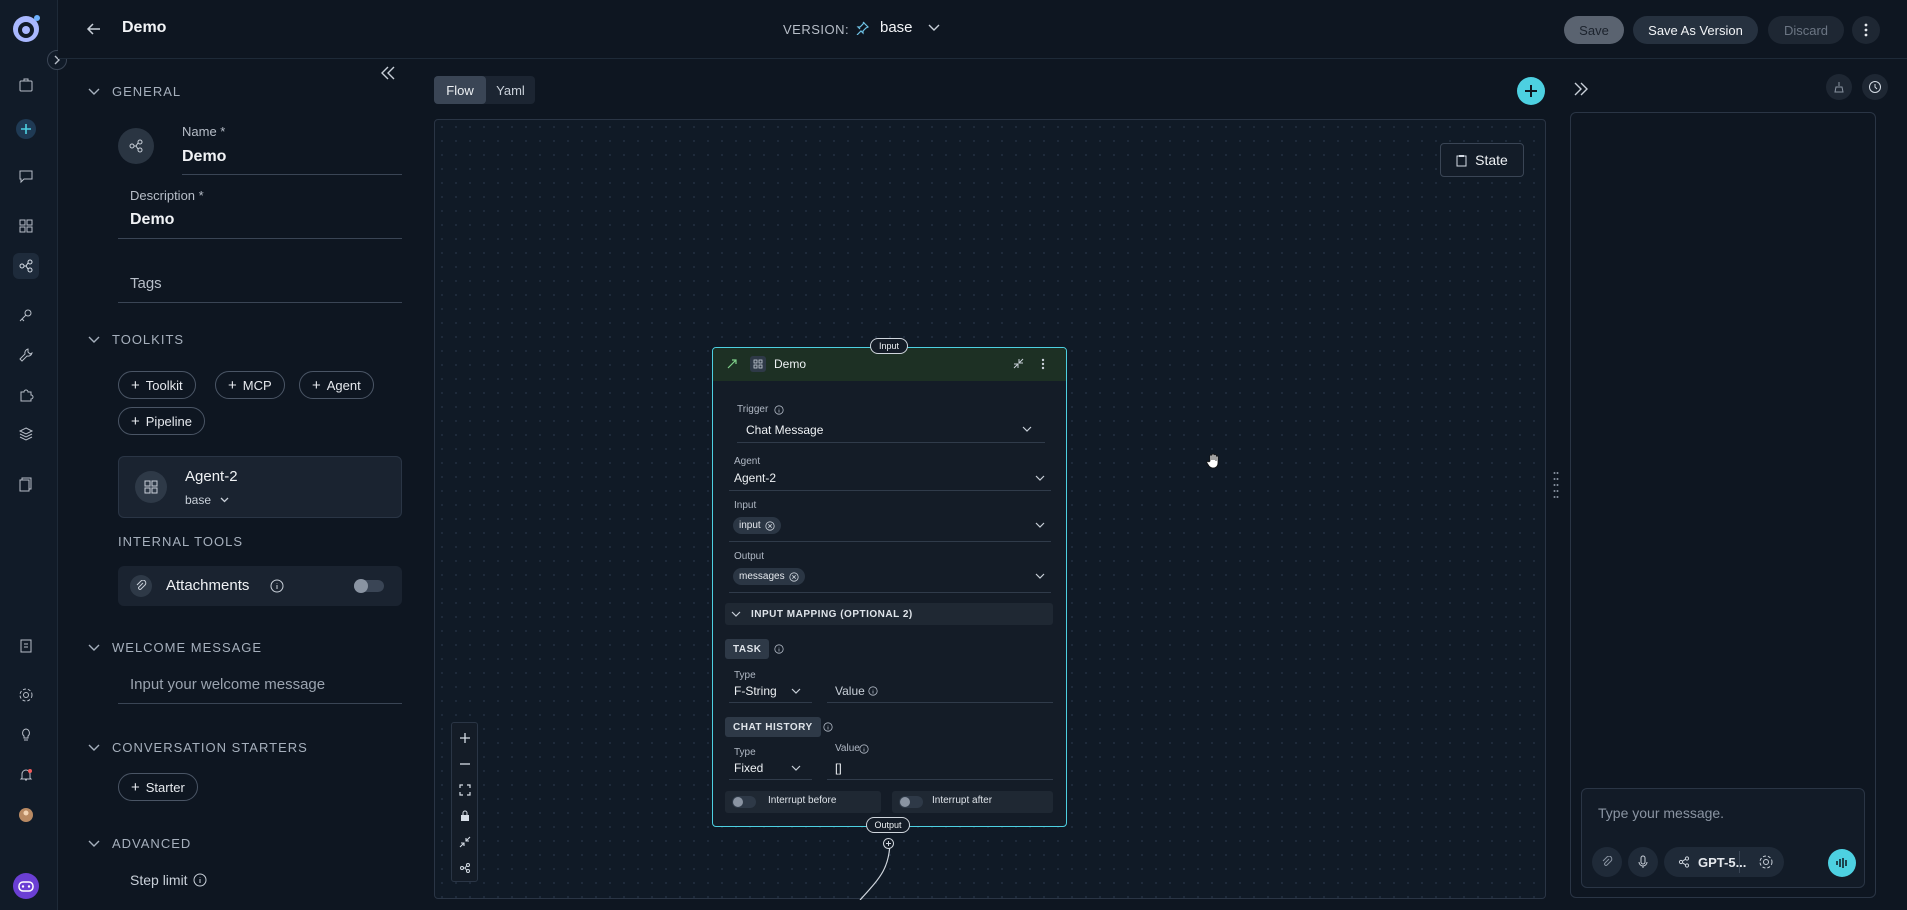 The height and width of the screenshot is (910, 1907). Describe the element at coordinates (152, 220) in the screenshot. I see `description-input: Demo` at that location.